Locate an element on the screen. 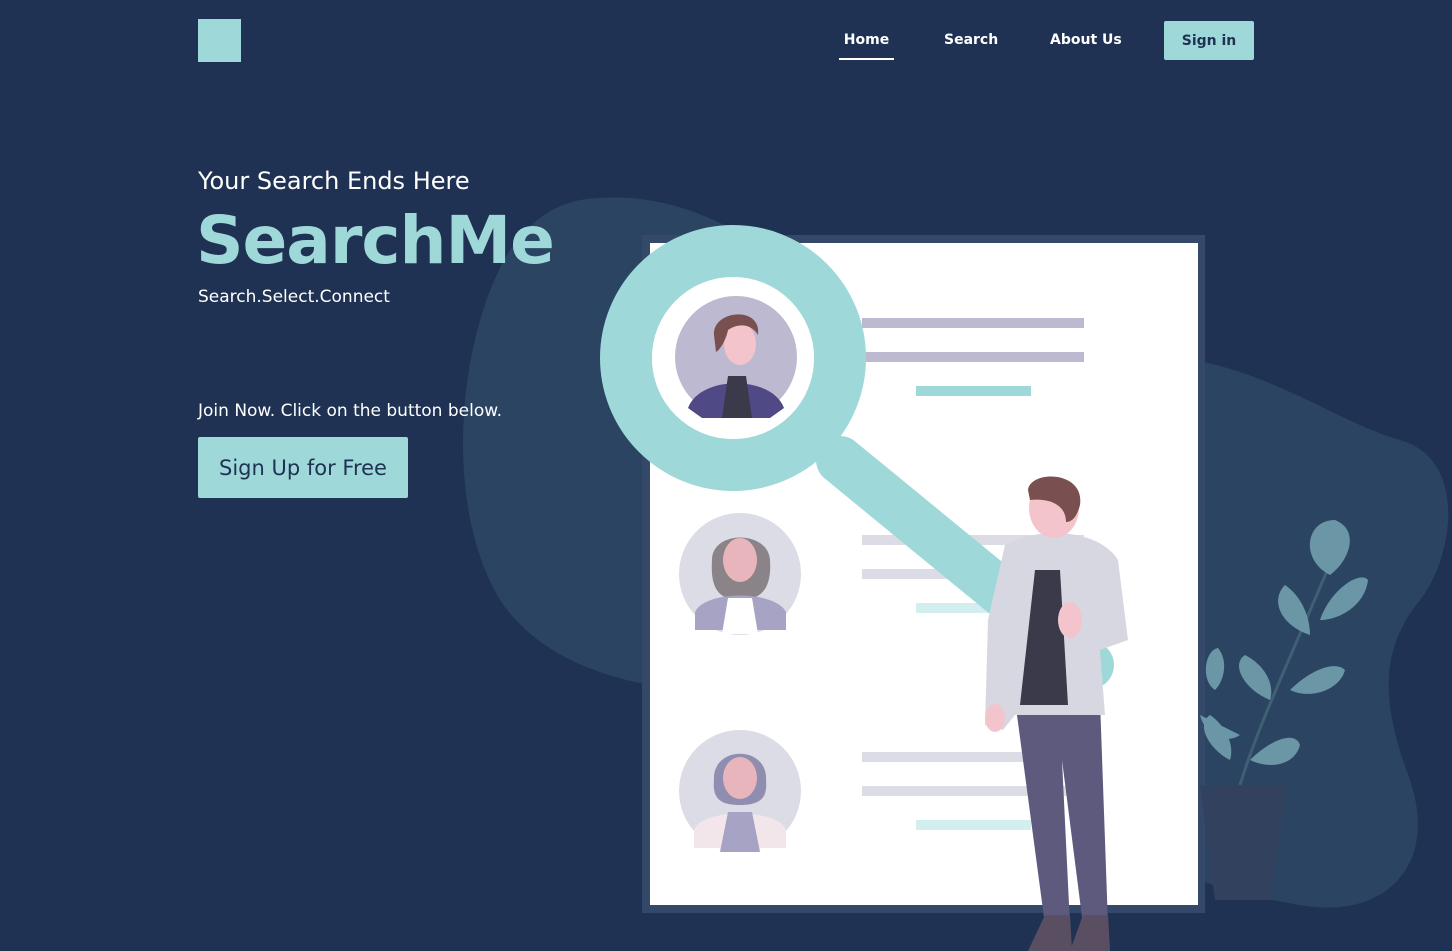 The image size is (1452, 951). signin-button: Sign in is located at coordinates (1209, 40).